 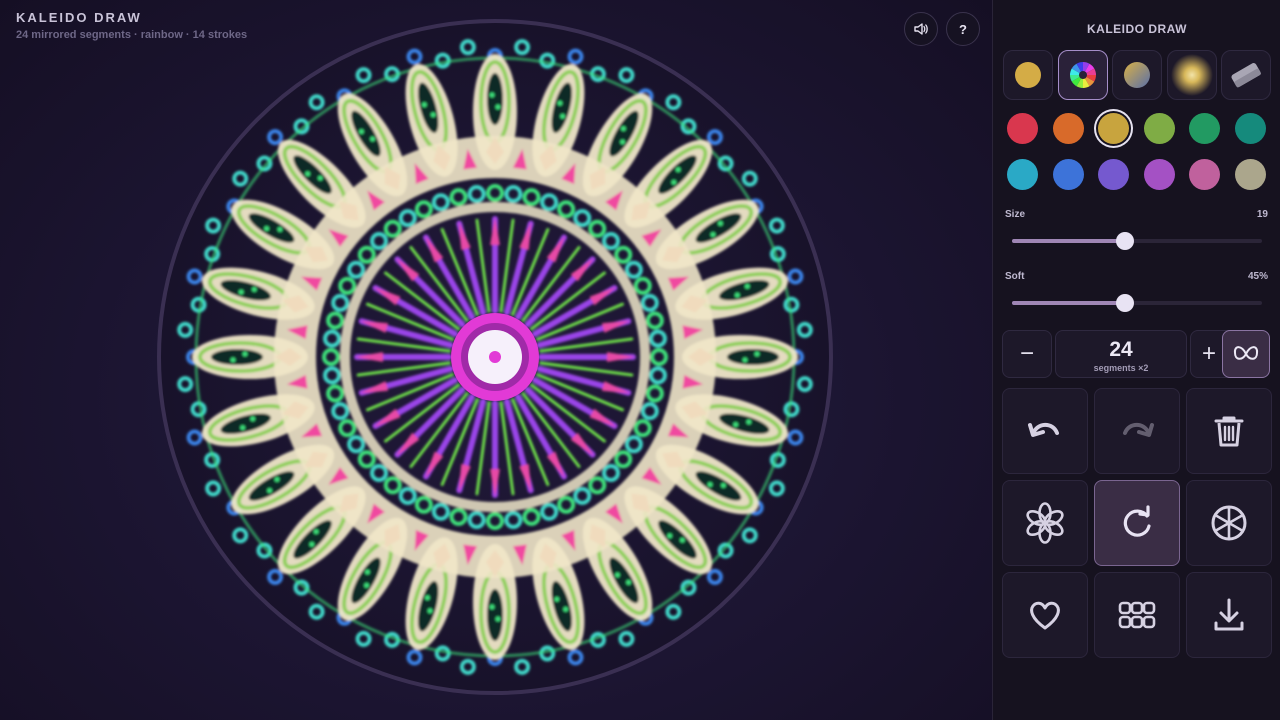 I want to click on butterfly-mirror-icon, so click(x=1246, y=353).